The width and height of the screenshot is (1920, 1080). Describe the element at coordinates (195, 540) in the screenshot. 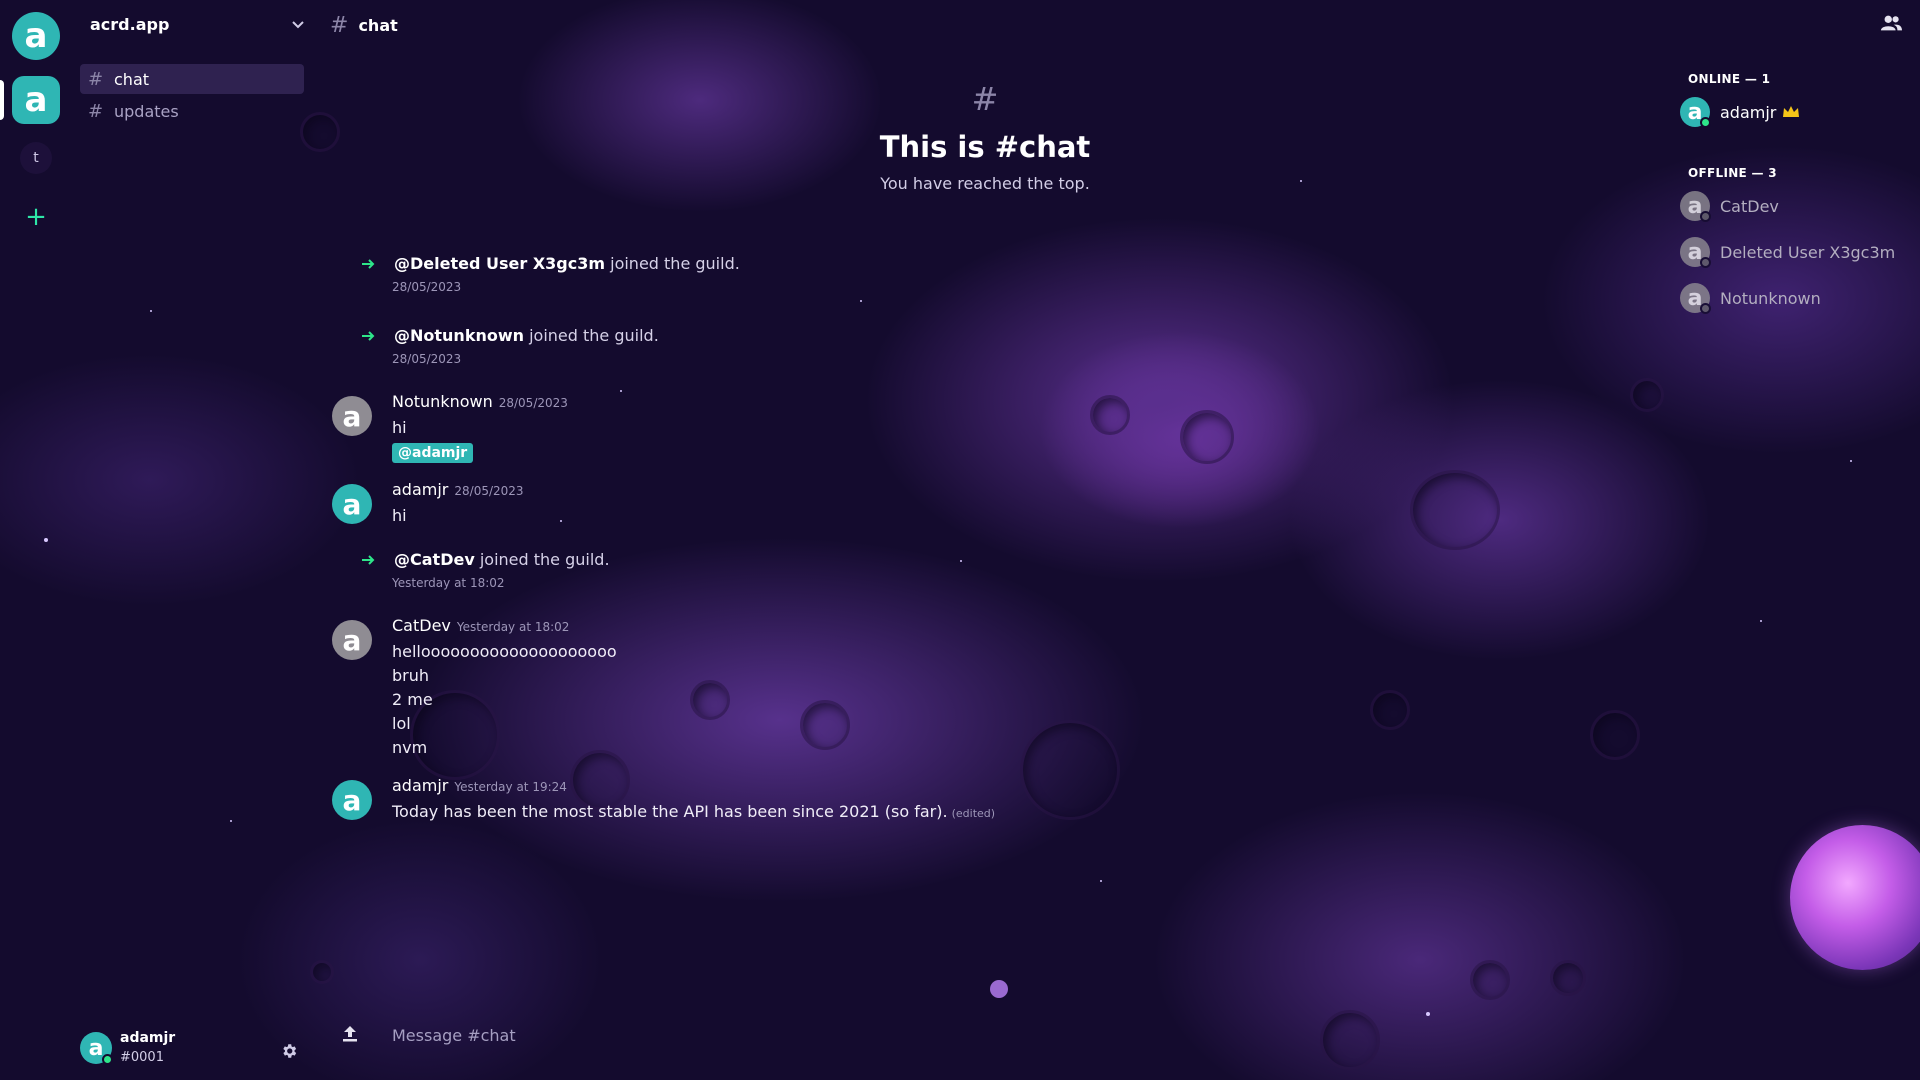

I see `channel-sidebar: acrd.app # chat # updates a adamjr #0001` at that location.